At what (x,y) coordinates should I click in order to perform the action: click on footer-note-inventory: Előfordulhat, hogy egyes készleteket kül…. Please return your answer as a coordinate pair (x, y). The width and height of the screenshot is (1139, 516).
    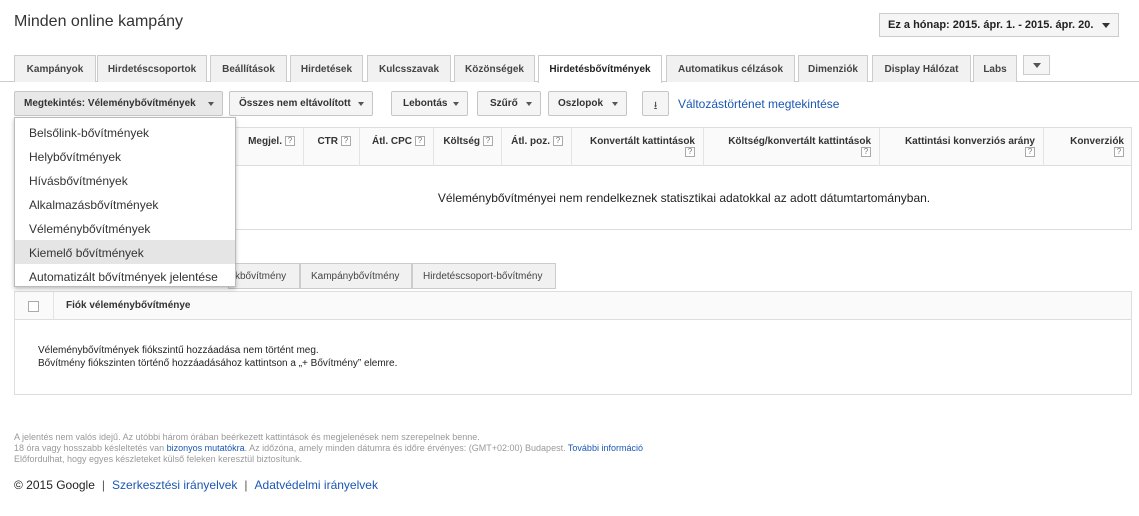
    Looking at the image, I should click on (158, 459).